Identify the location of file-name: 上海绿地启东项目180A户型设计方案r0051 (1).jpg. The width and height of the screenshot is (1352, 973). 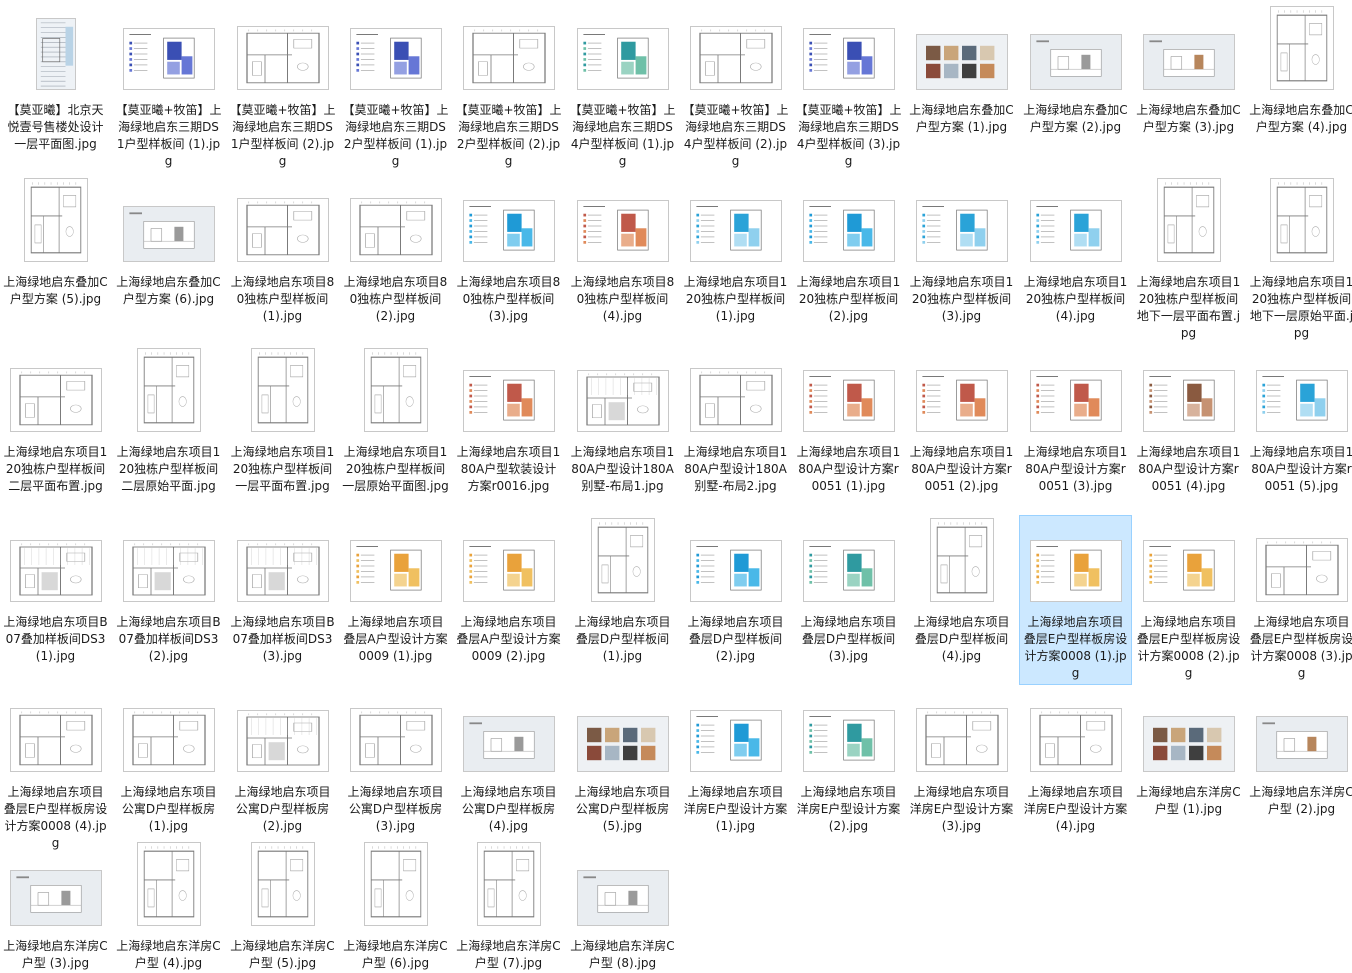
(848, 469).